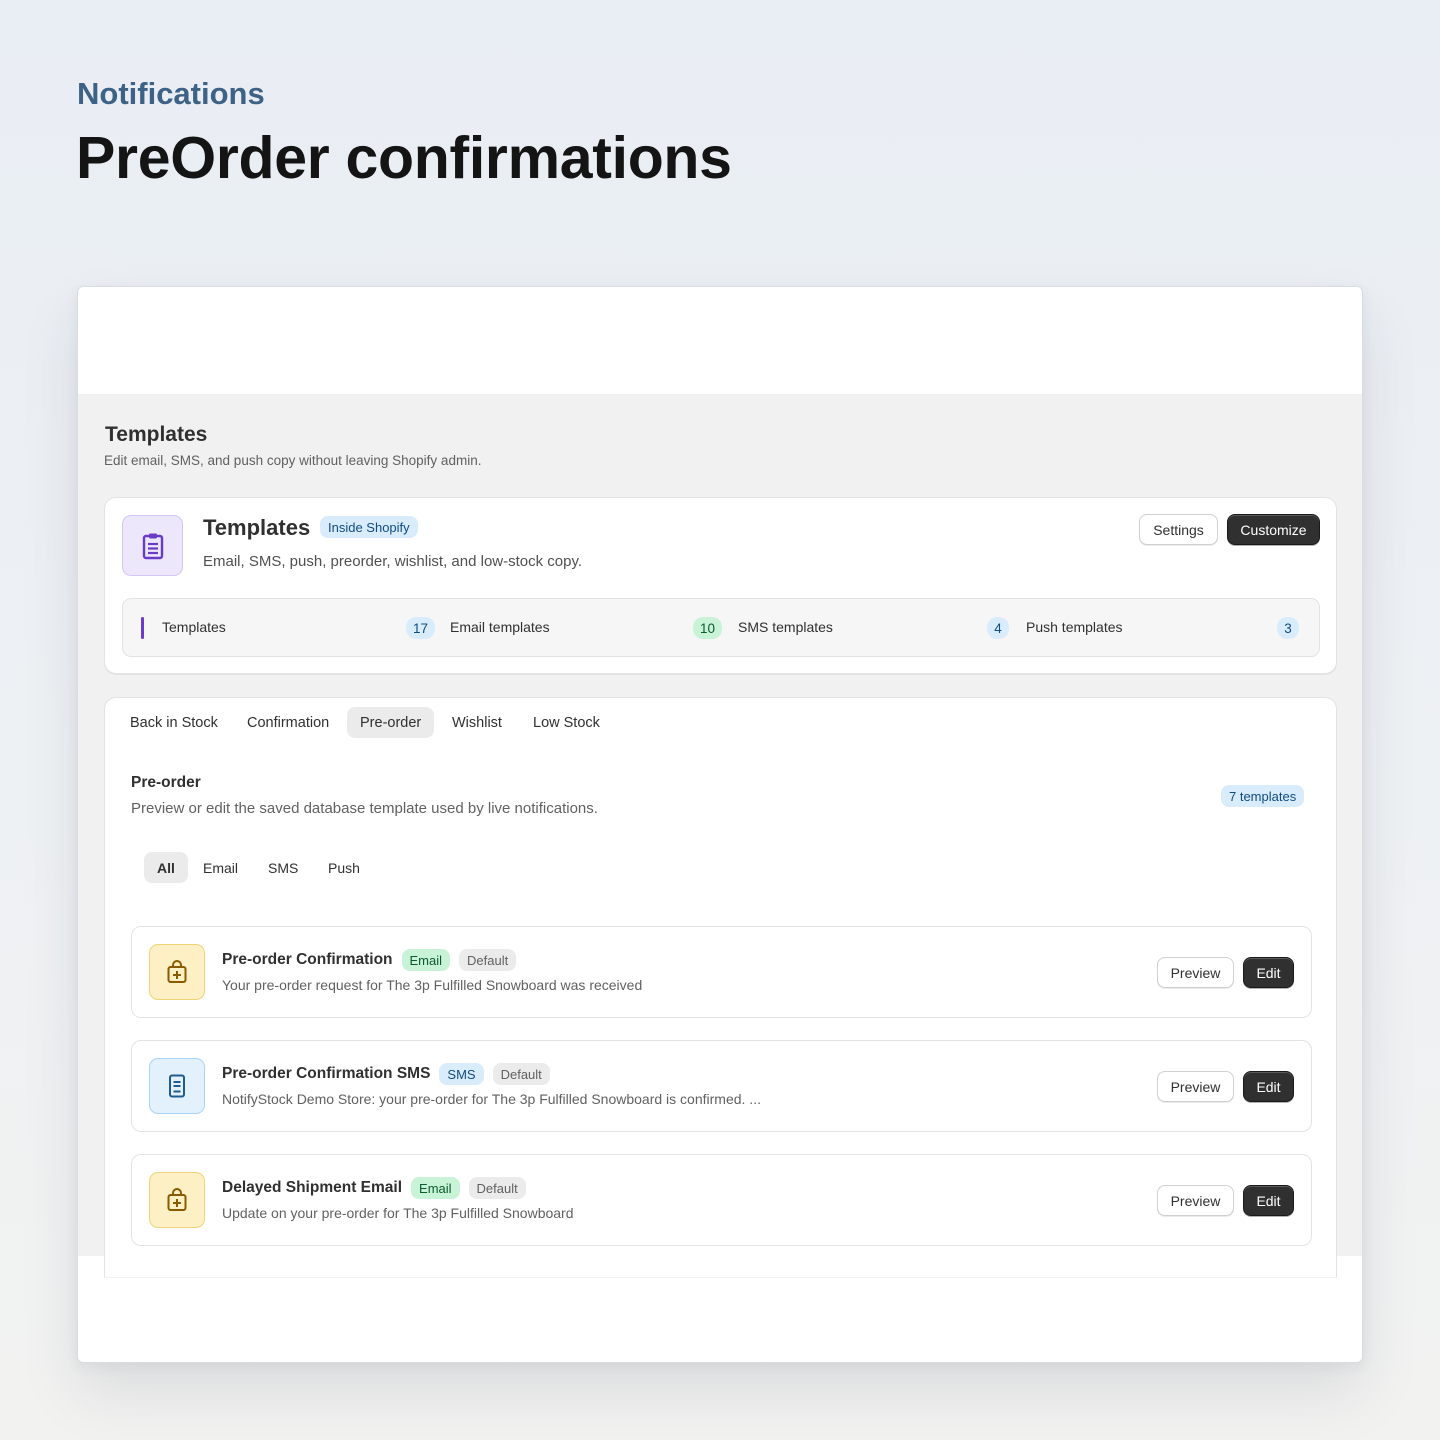 Image resolution: width=1440 pixels, height=1440 pixels. What do you see at coordinates (166, 867) in the screenshot?
I see `filter-all: All` at bounding box center [166, 867].